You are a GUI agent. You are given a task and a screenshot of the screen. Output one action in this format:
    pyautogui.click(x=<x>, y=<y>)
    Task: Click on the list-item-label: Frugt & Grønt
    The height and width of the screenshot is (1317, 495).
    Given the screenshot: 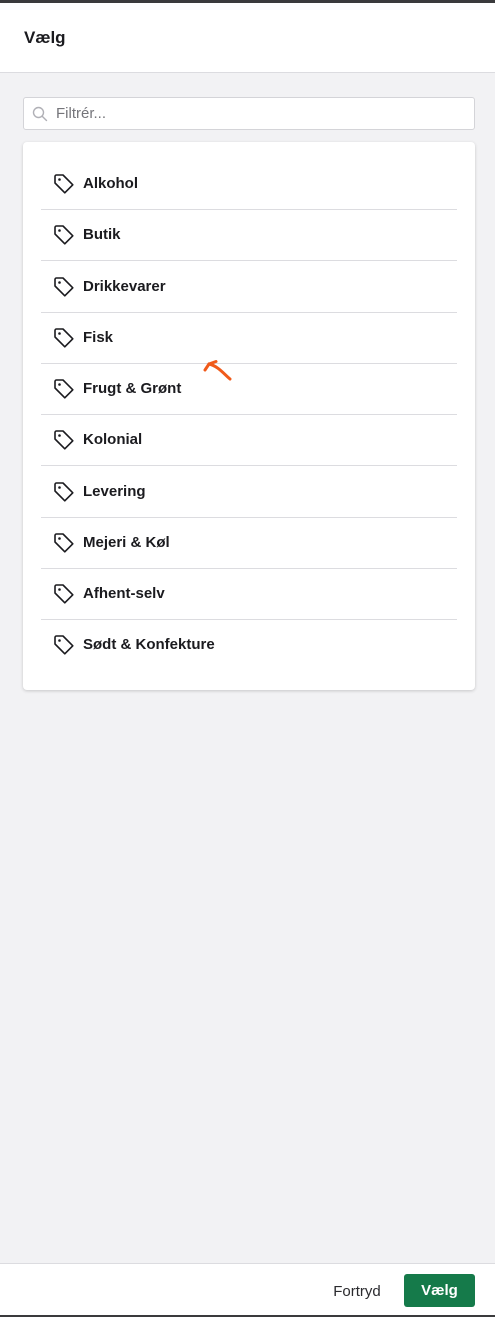 What is the action you would take?
    pyautogui.click(x=132, y=388)
    